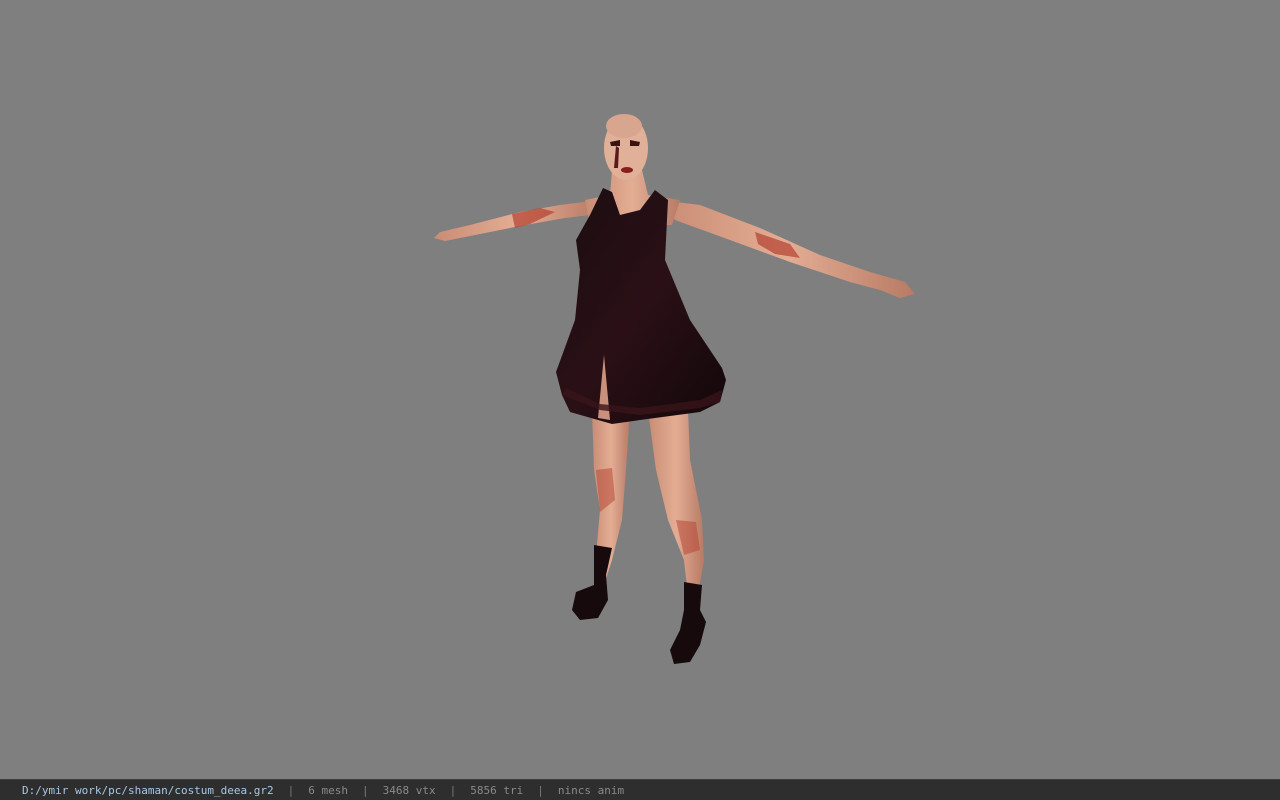  Describe the element at coordinates (688, 623) in the screenshot. I see `right-shoe` at that location.